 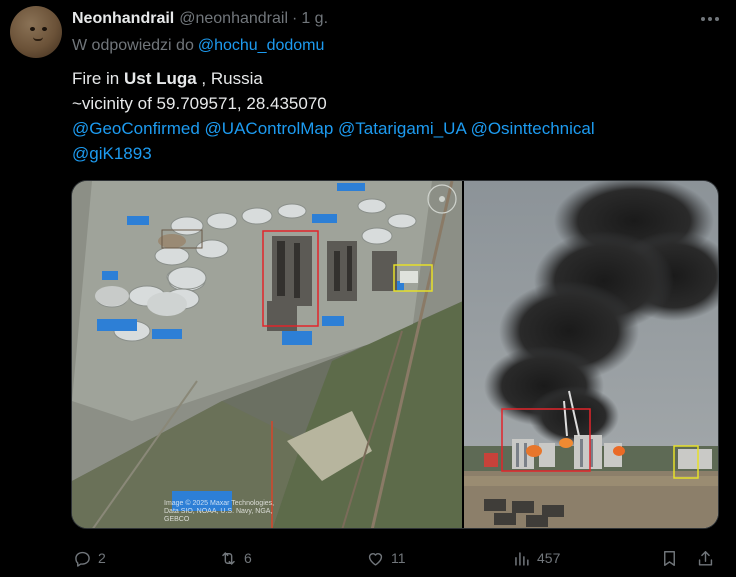 I want to click on location-bold: Ust Luga, so click(x=160, y=78).